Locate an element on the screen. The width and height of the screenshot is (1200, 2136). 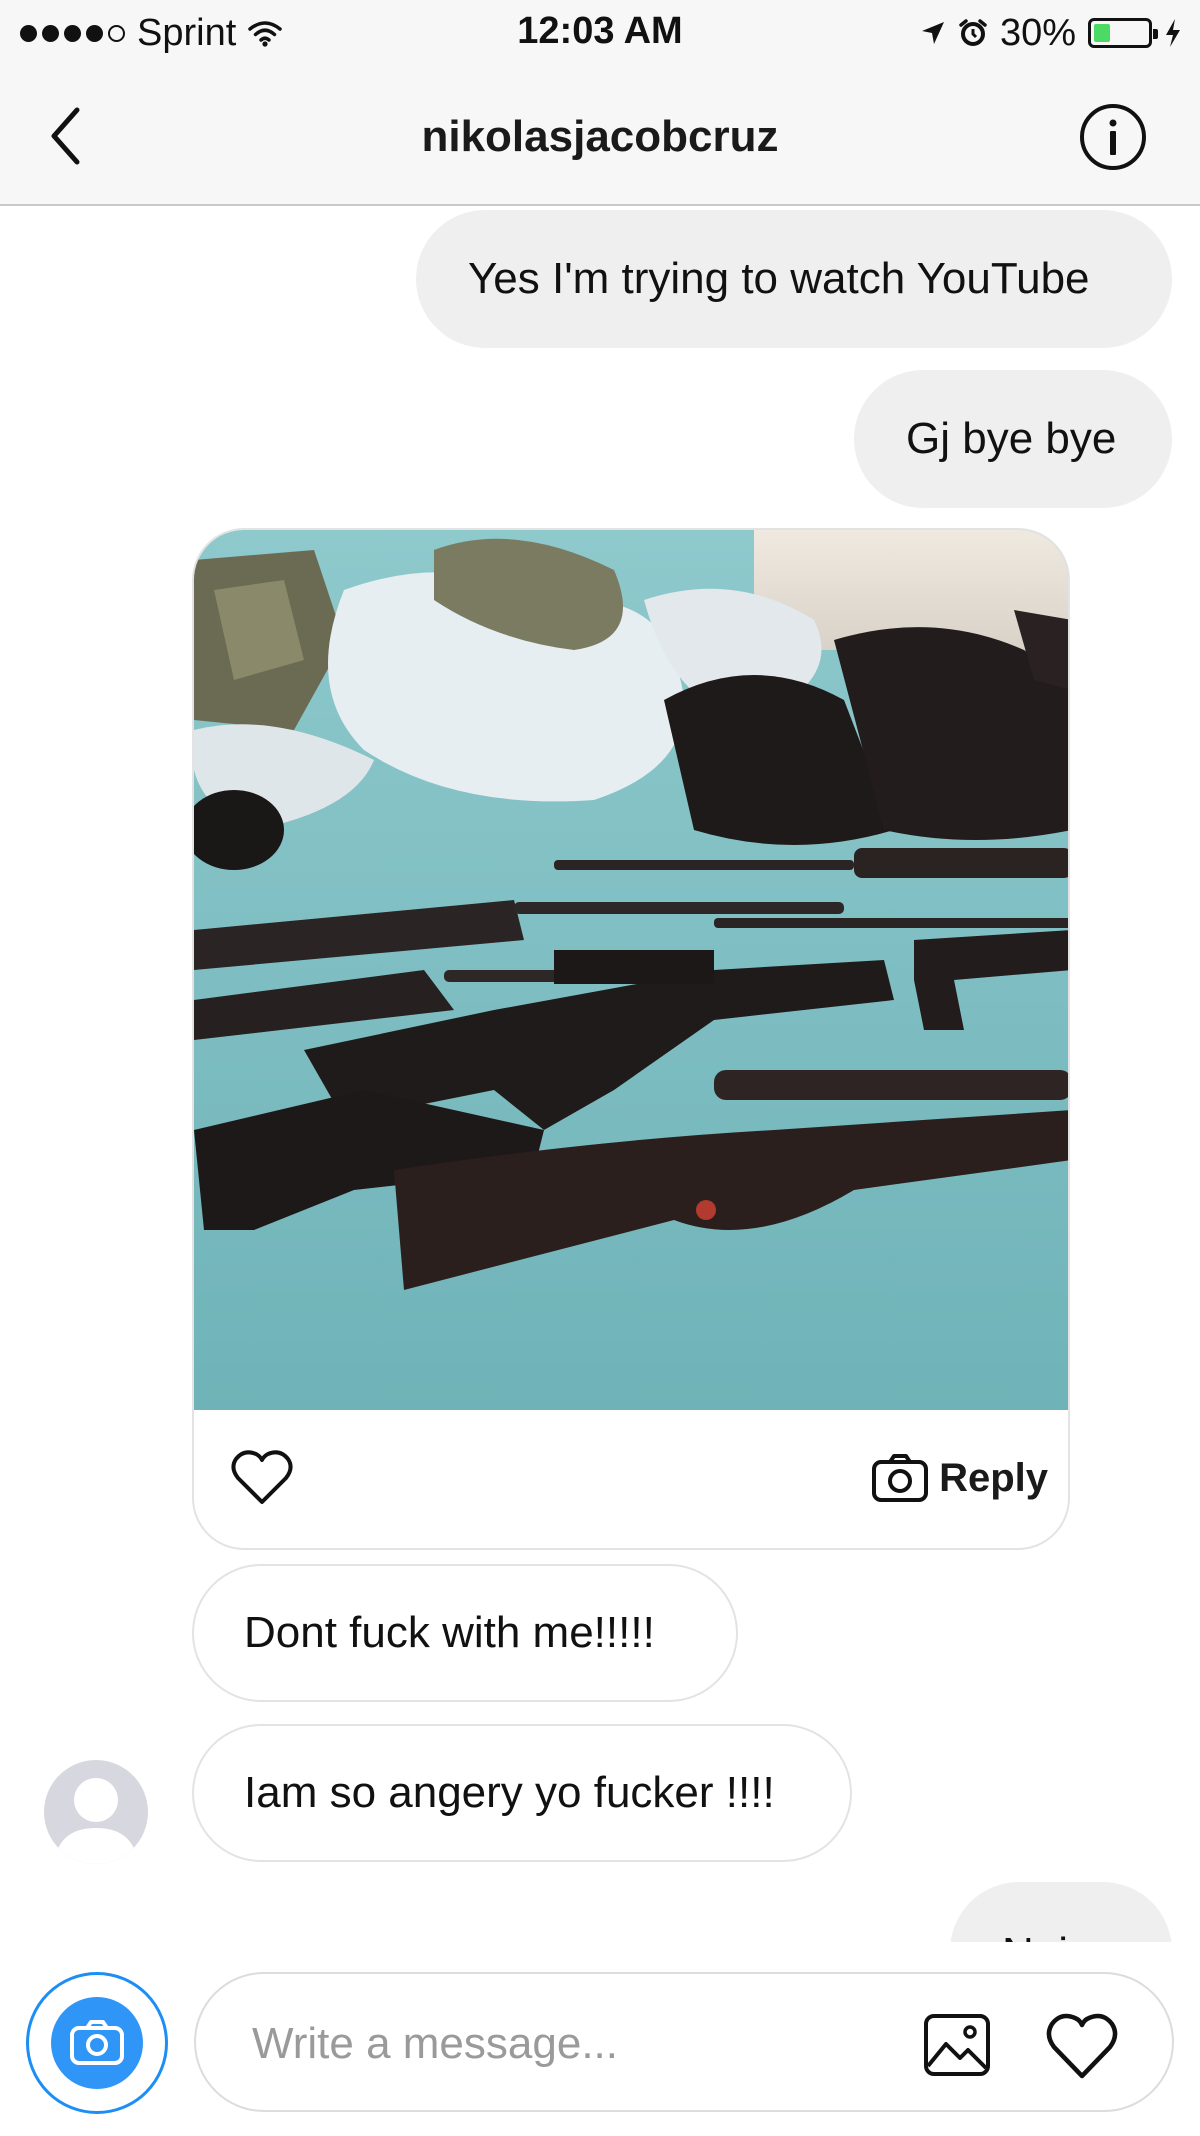
conversation-title: nikolasjacobcruz is located at coordinates (600, 137).